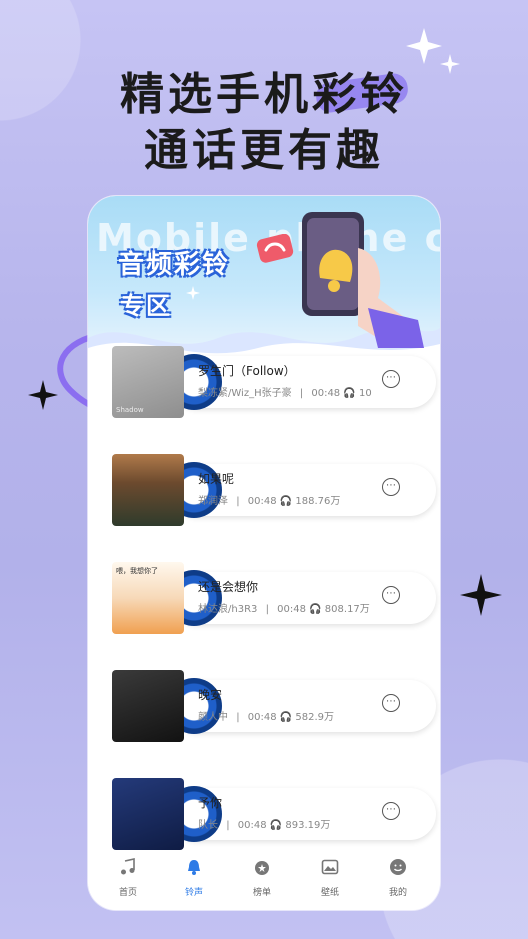 The width and height of the screenshot is (528, 939). What do you see at coordinates (247, 371) in the screenshot?
I see `song-title: 罗生门（Follow）` at bounding box center [247, 371].